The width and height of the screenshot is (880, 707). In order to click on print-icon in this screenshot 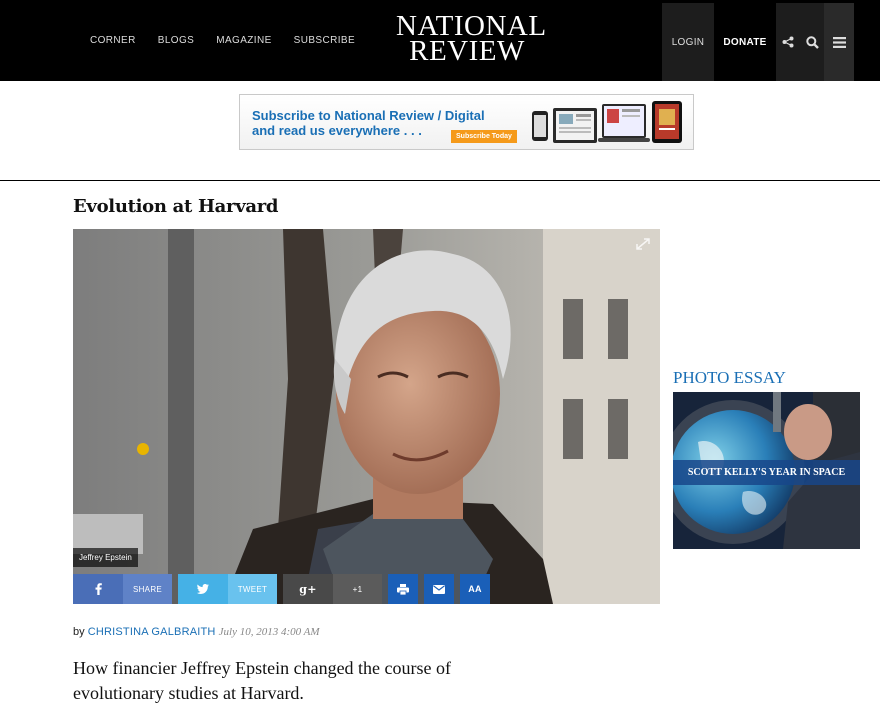, I will do `click(403, 589)`.